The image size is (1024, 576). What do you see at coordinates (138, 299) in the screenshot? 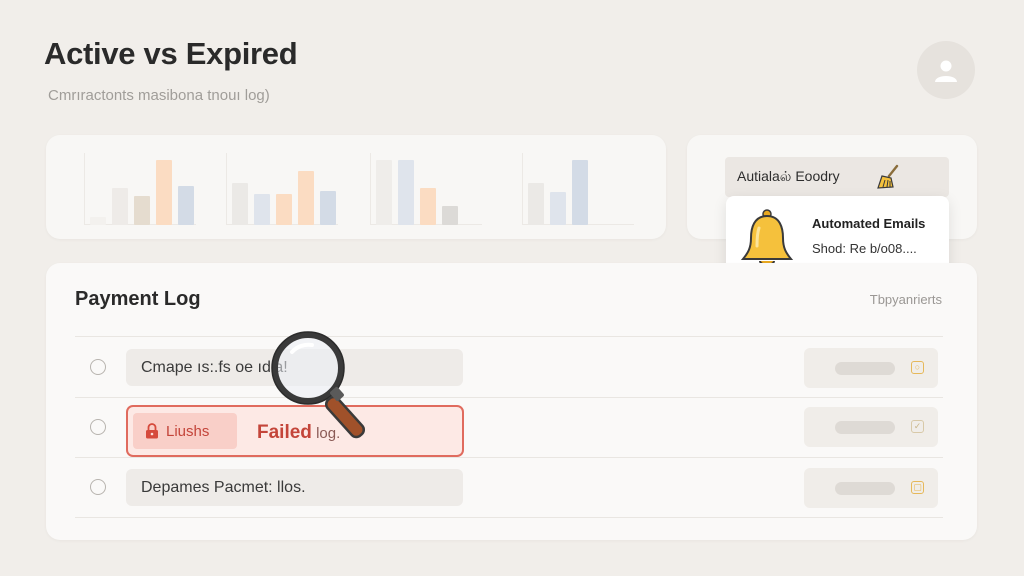
I see `payment-log-title: Payment Log` at bounding box center [138, 299].